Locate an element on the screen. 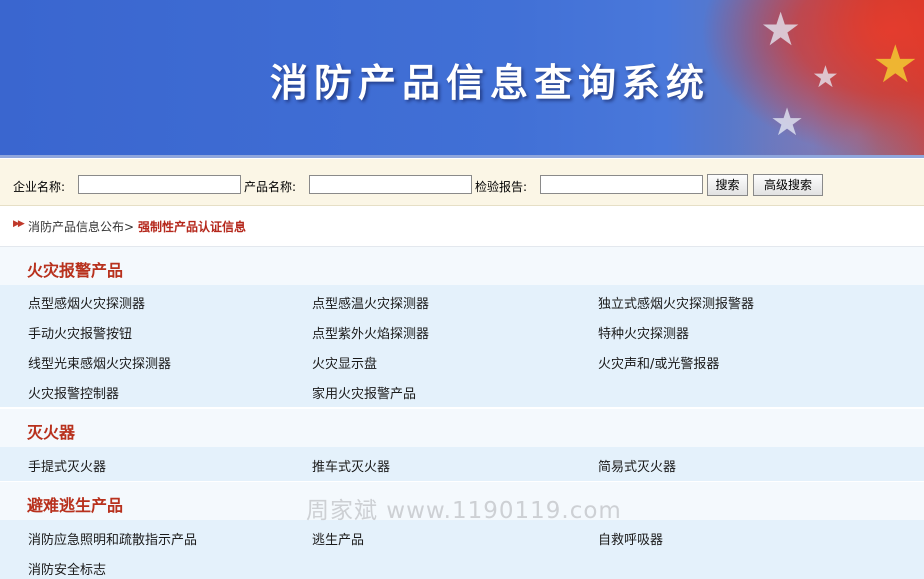  search-bar: 企业名称: 产品名称: 检验报告: 搜索 高级搜索 is located at coordinates (462, 182).